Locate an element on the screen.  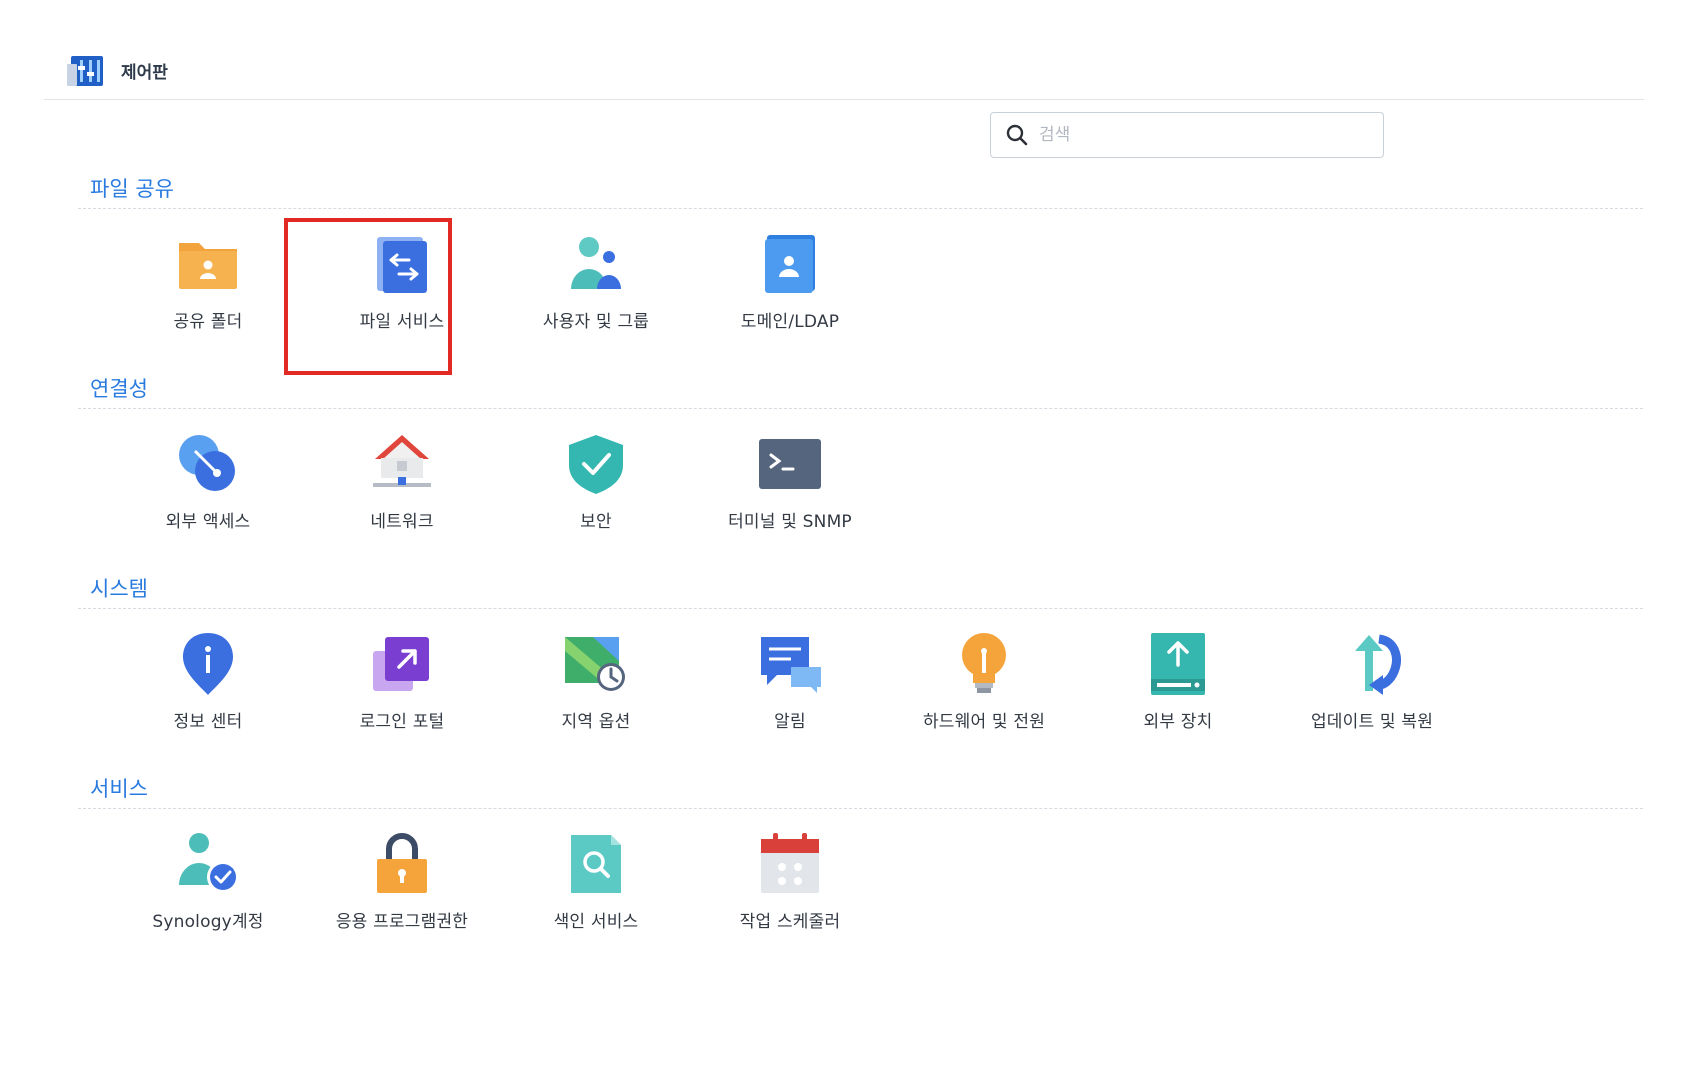
update-restore-button: 업데이트 및 복원 is located at coordinates (1372, 681).